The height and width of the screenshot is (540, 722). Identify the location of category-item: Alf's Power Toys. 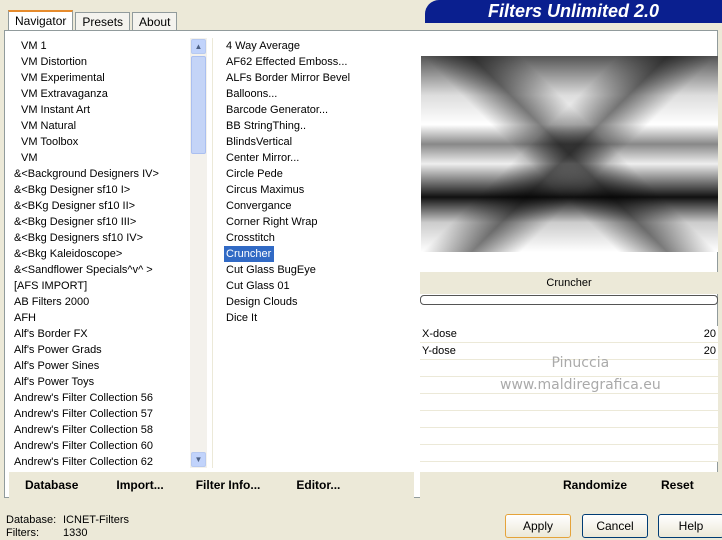
(101, 382).